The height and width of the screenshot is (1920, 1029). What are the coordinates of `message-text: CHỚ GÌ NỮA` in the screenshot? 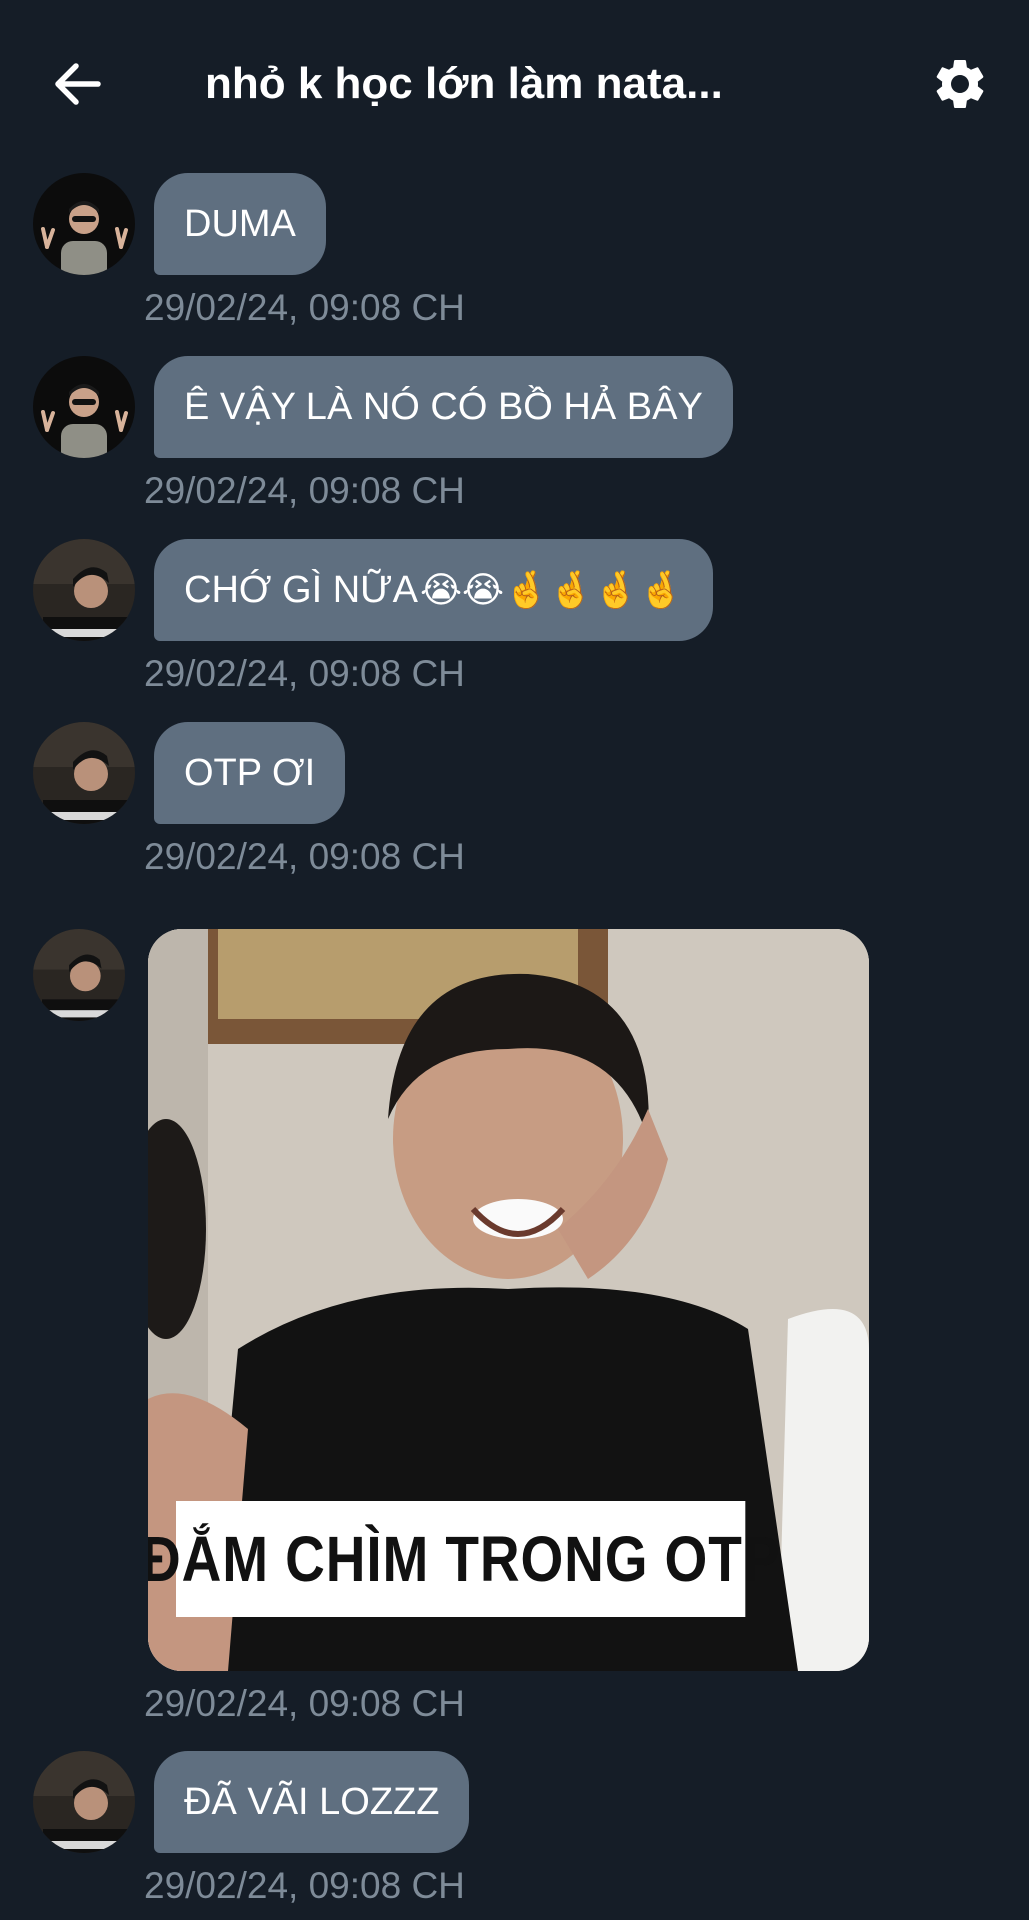 It's located at (301, 589).